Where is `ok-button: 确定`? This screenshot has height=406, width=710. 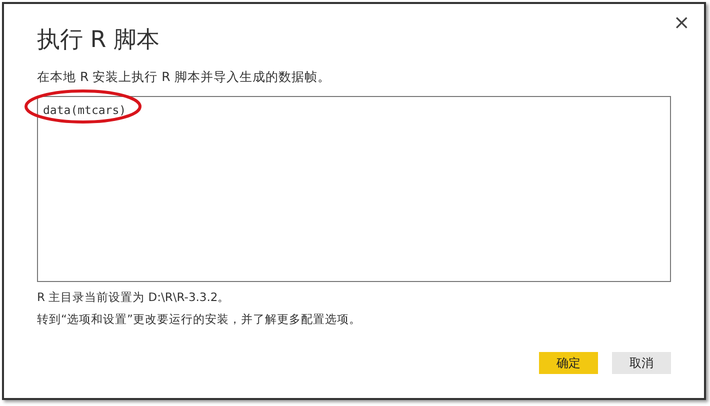
ok-button: 确定 is located at coordinates (568, 363).